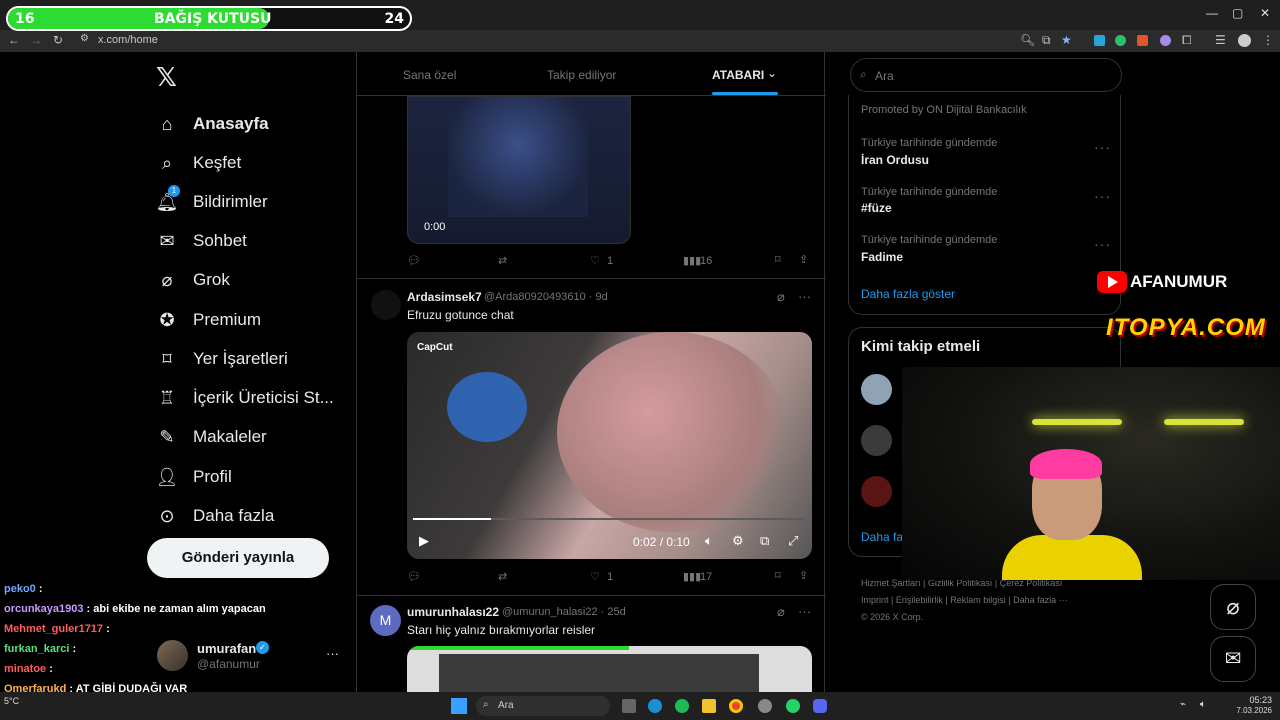  I want to click on fullscreen-icon: ⤢, so click(793, 541).